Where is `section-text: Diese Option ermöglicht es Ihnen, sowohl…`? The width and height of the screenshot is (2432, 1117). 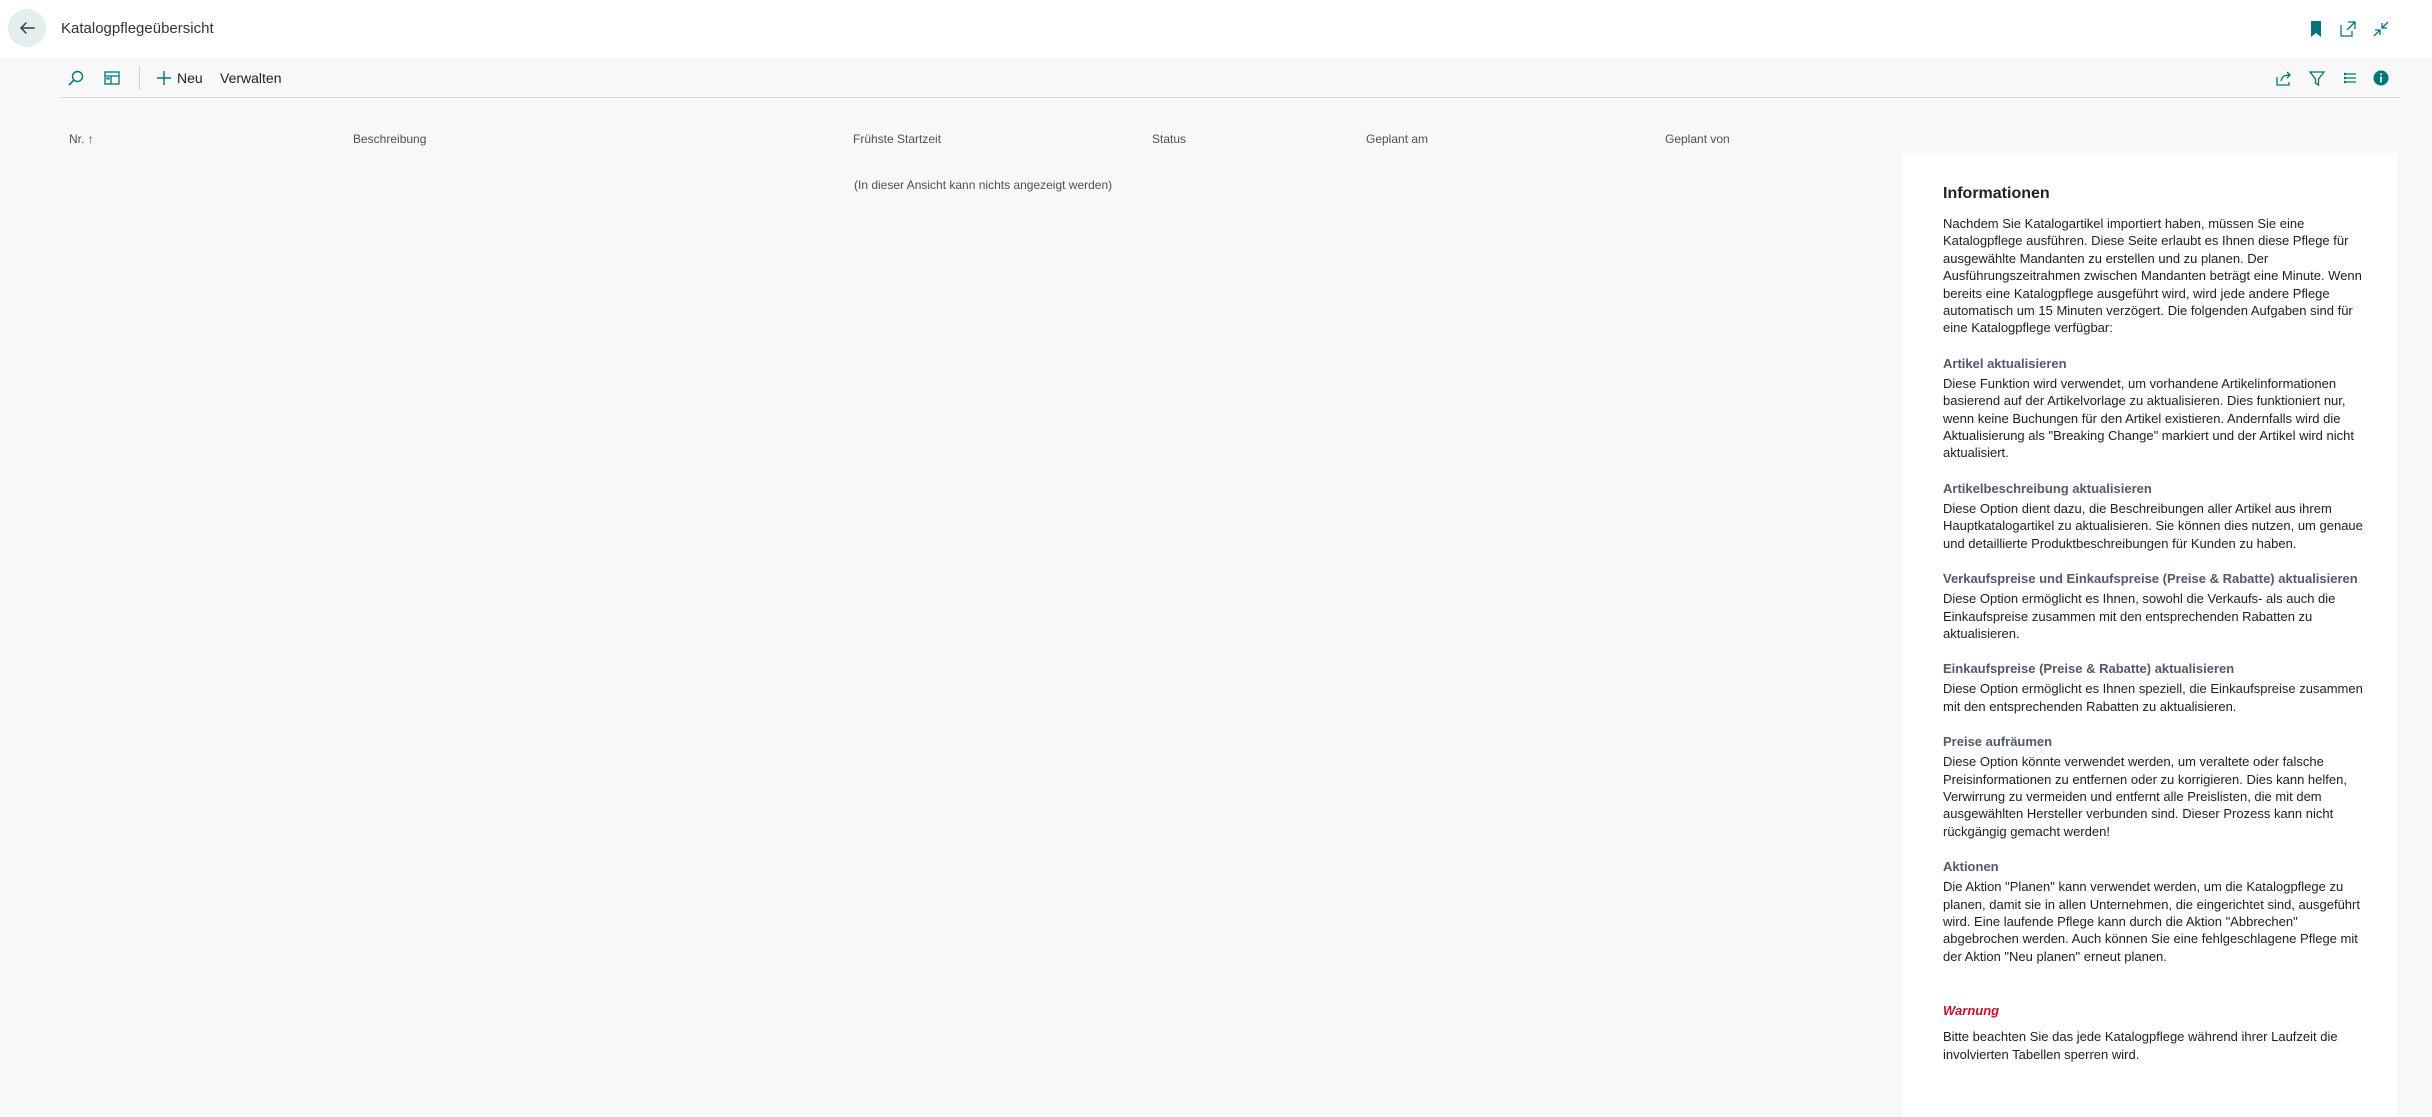
section-text: Diese Option ermöglicht es Ihnen, sowohl… is located at coordinates (2139, 616).